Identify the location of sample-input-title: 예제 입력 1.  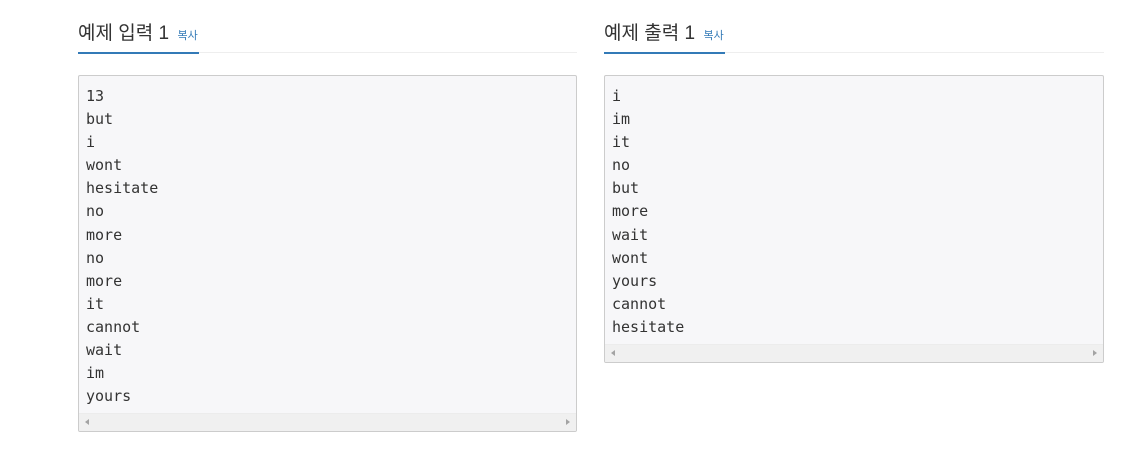
(124, 33).